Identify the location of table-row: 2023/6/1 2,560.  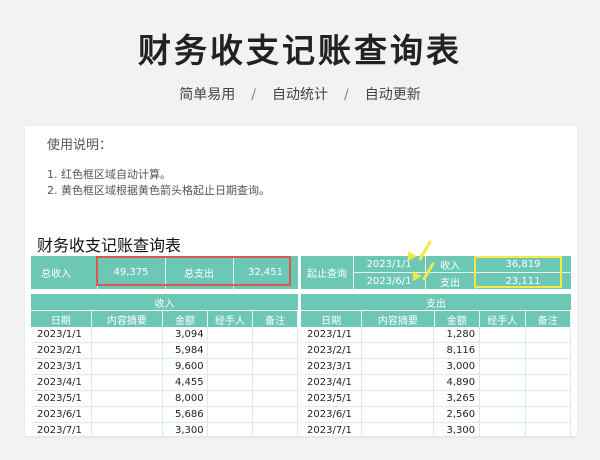
(436, 415).